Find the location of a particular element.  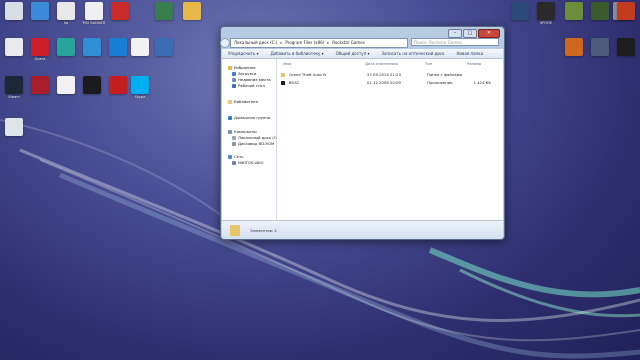

add-to-library-button: Добавить в библиотеку ▾ is located at coordinates (297, 53).